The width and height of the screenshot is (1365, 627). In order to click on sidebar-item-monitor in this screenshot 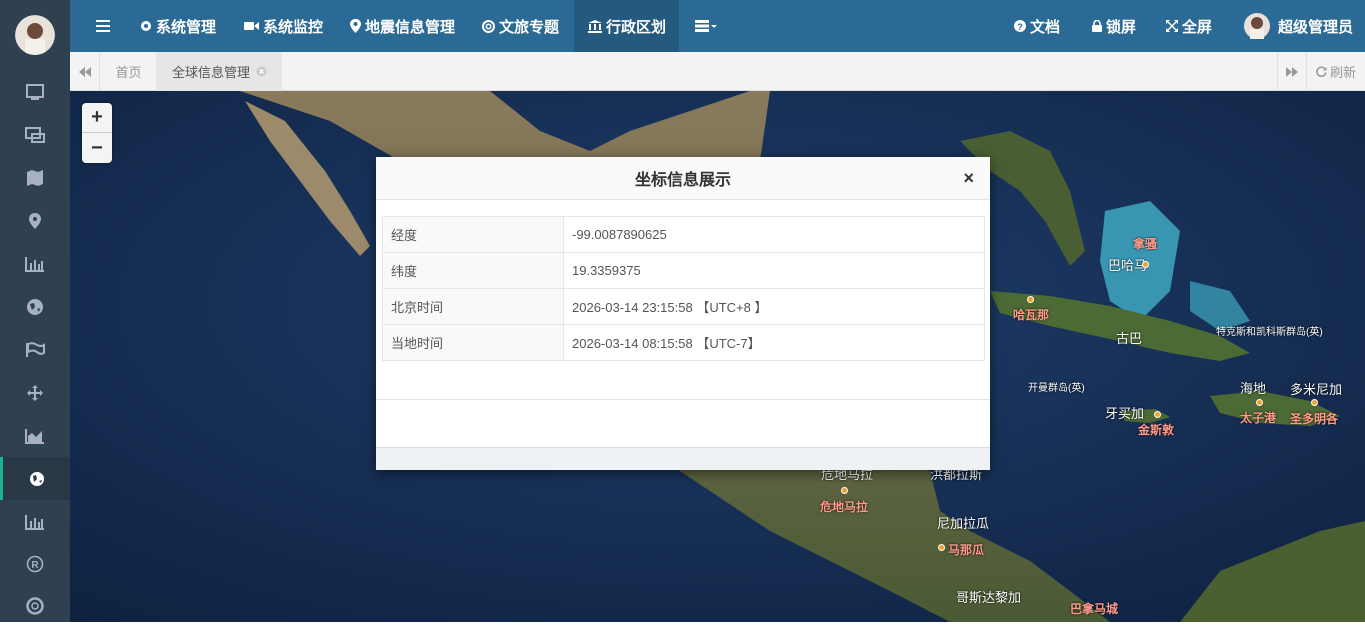, I will do `click(35, 134)`.